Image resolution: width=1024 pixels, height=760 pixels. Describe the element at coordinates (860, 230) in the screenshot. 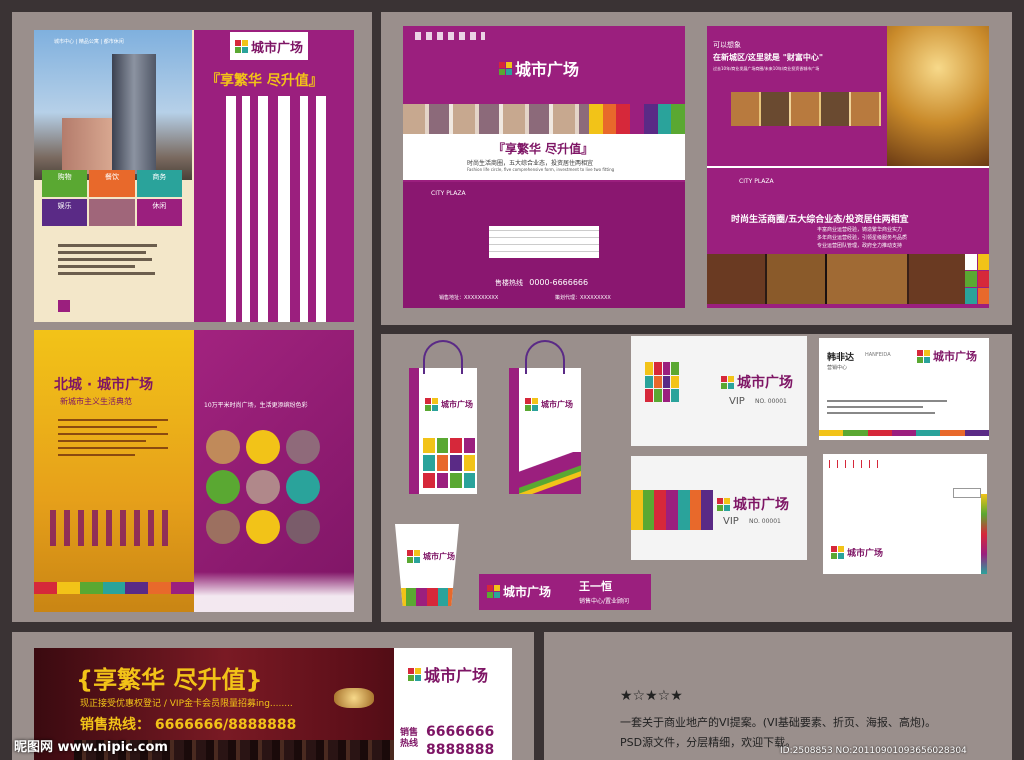

I see `wealth-bullet-1: 丰富商业运营经验，铸造繁华商业实力` at that location.